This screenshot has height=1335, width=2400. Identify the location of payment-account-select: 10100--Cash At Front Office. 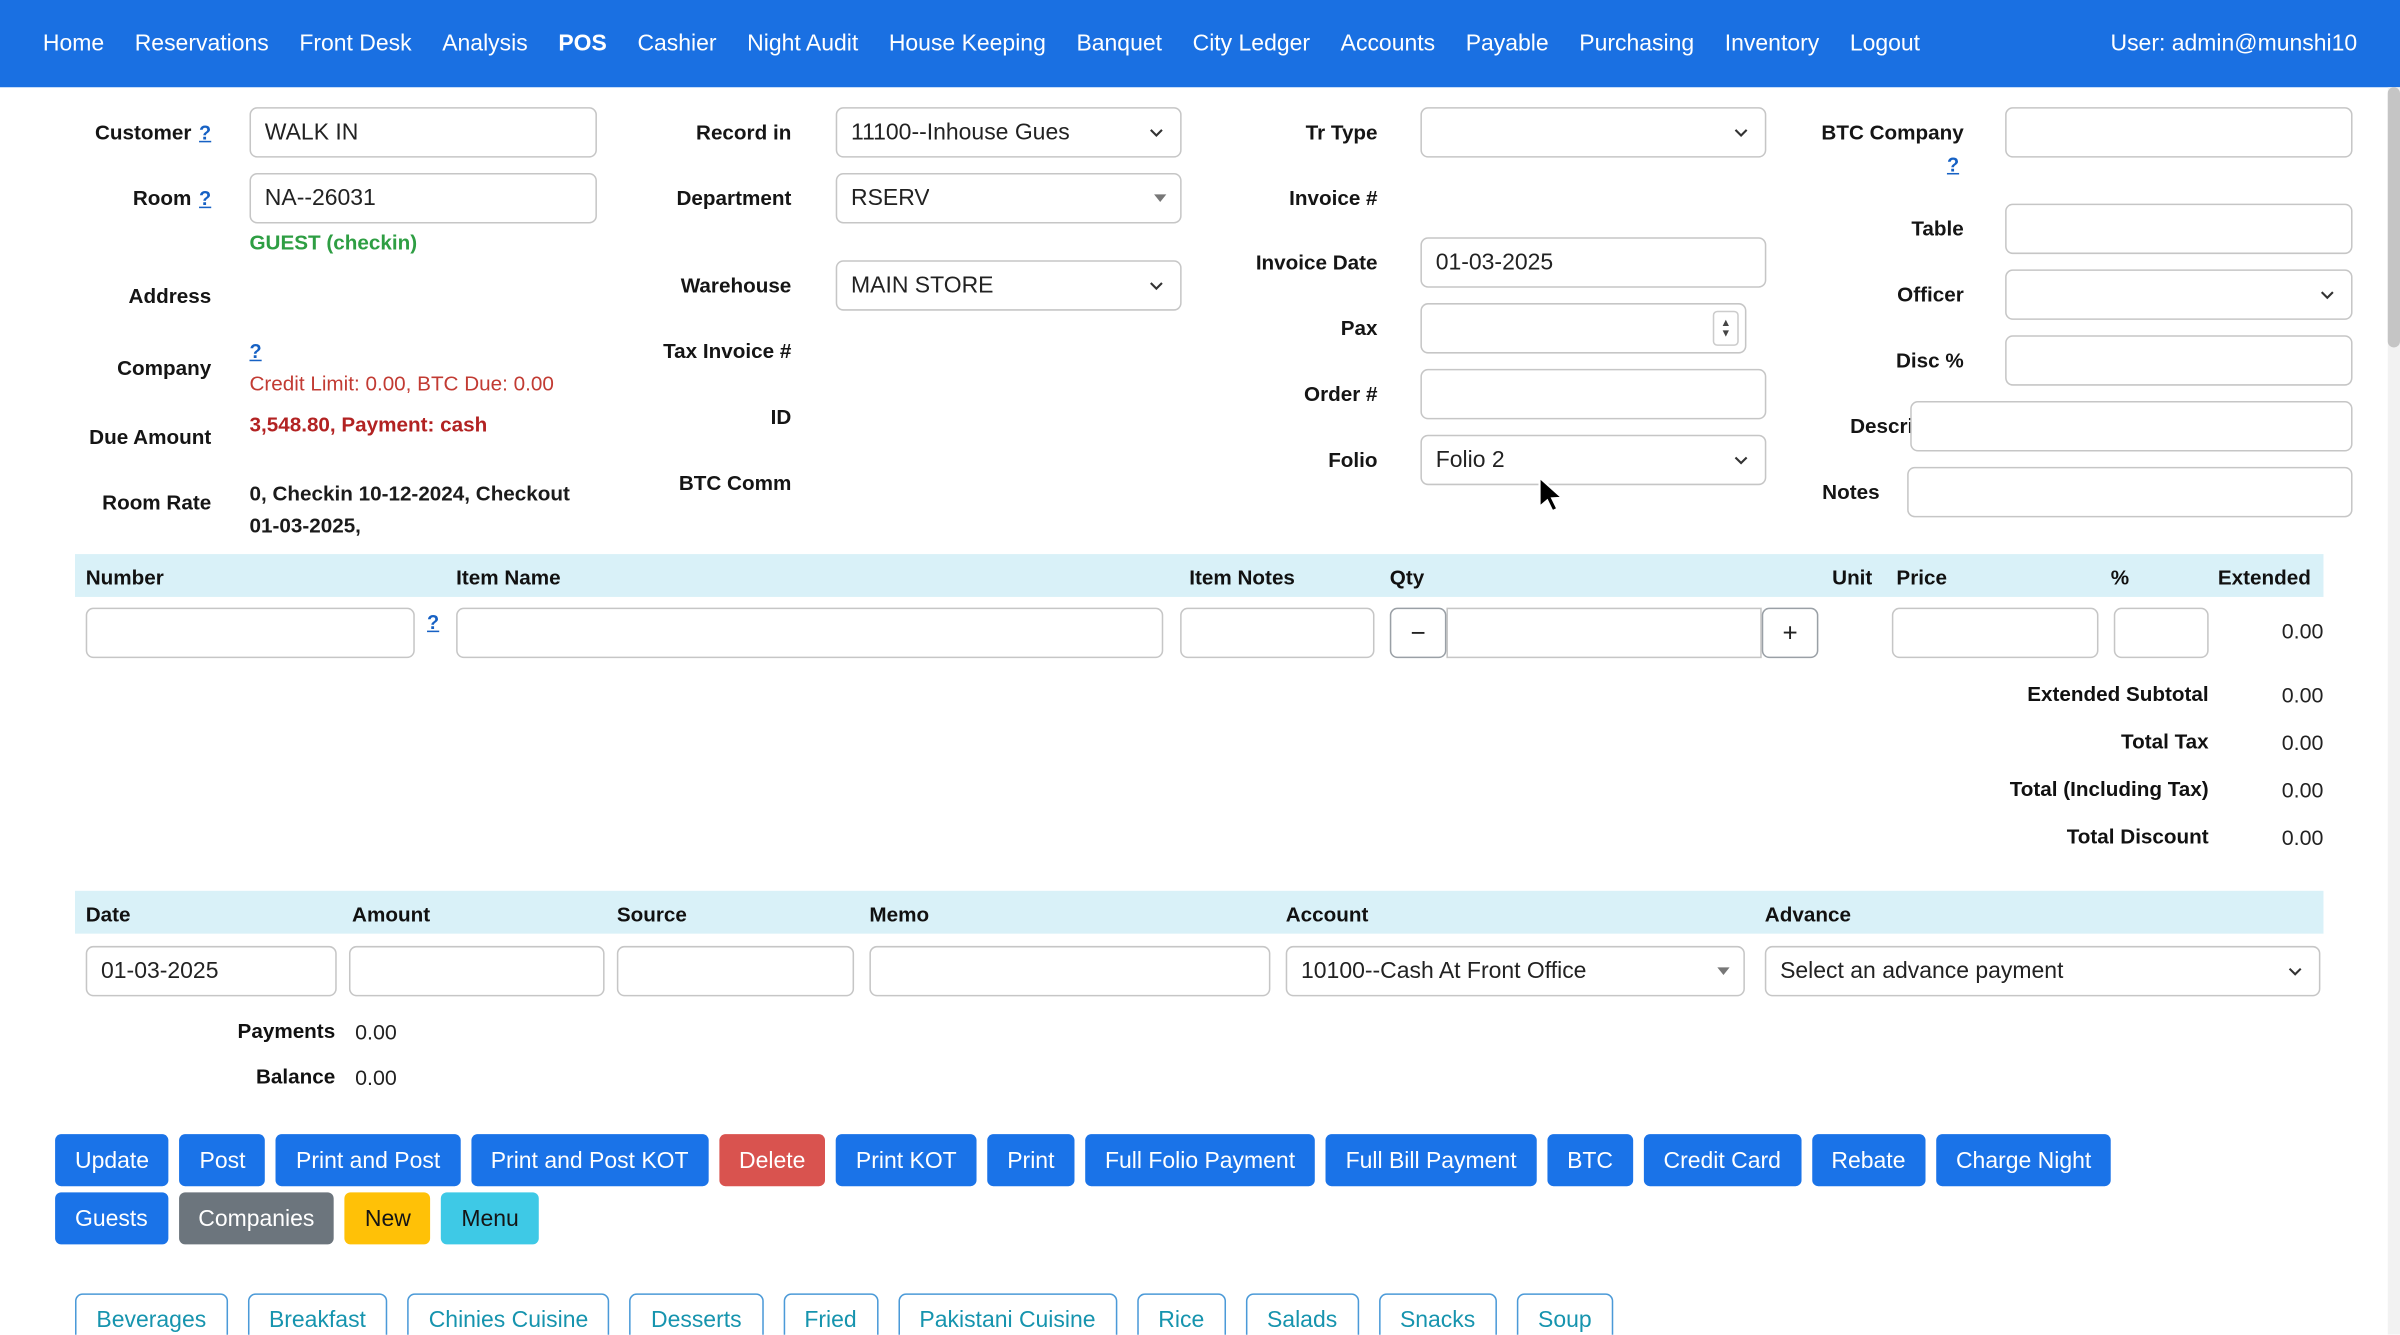
(1515, 971).